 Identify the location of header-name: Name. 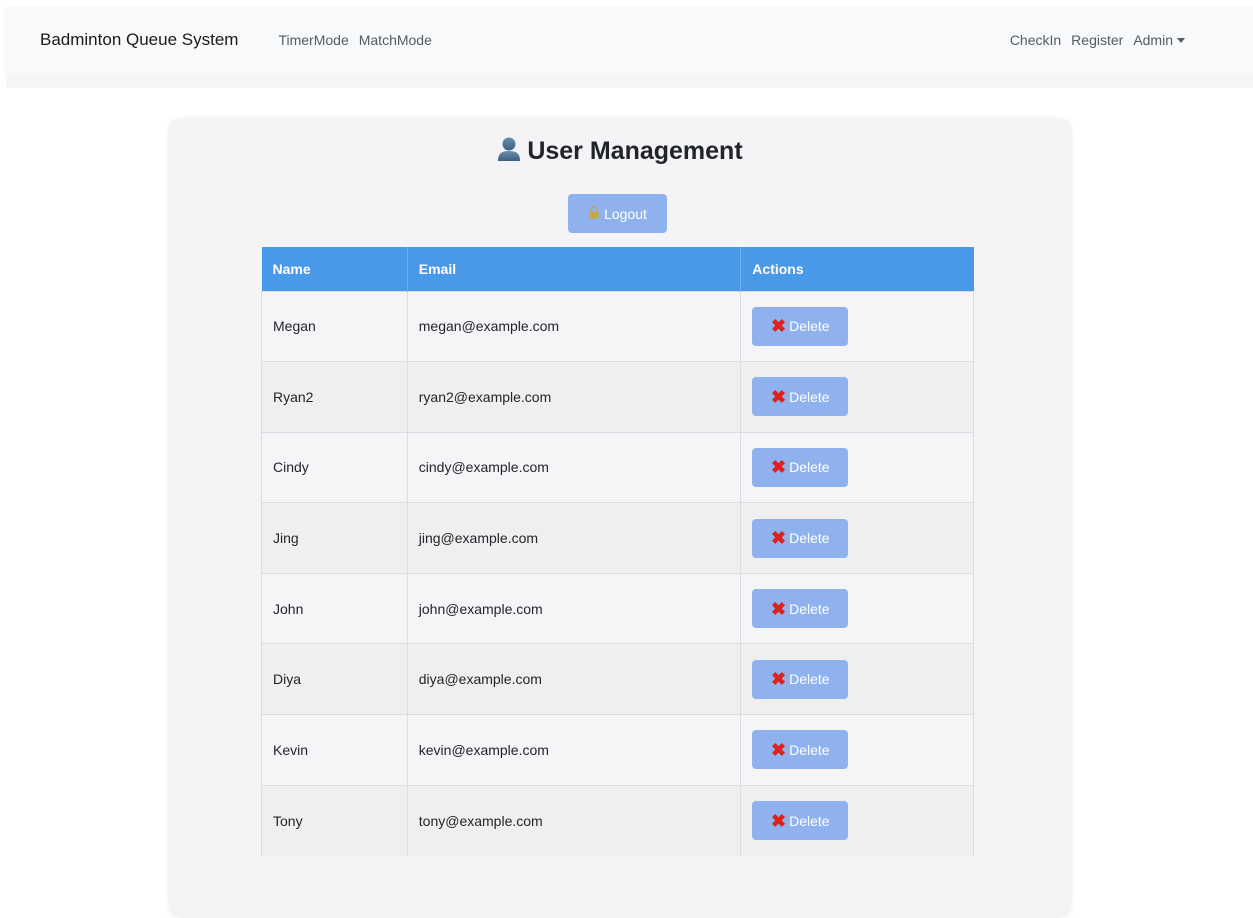
(334, 269).